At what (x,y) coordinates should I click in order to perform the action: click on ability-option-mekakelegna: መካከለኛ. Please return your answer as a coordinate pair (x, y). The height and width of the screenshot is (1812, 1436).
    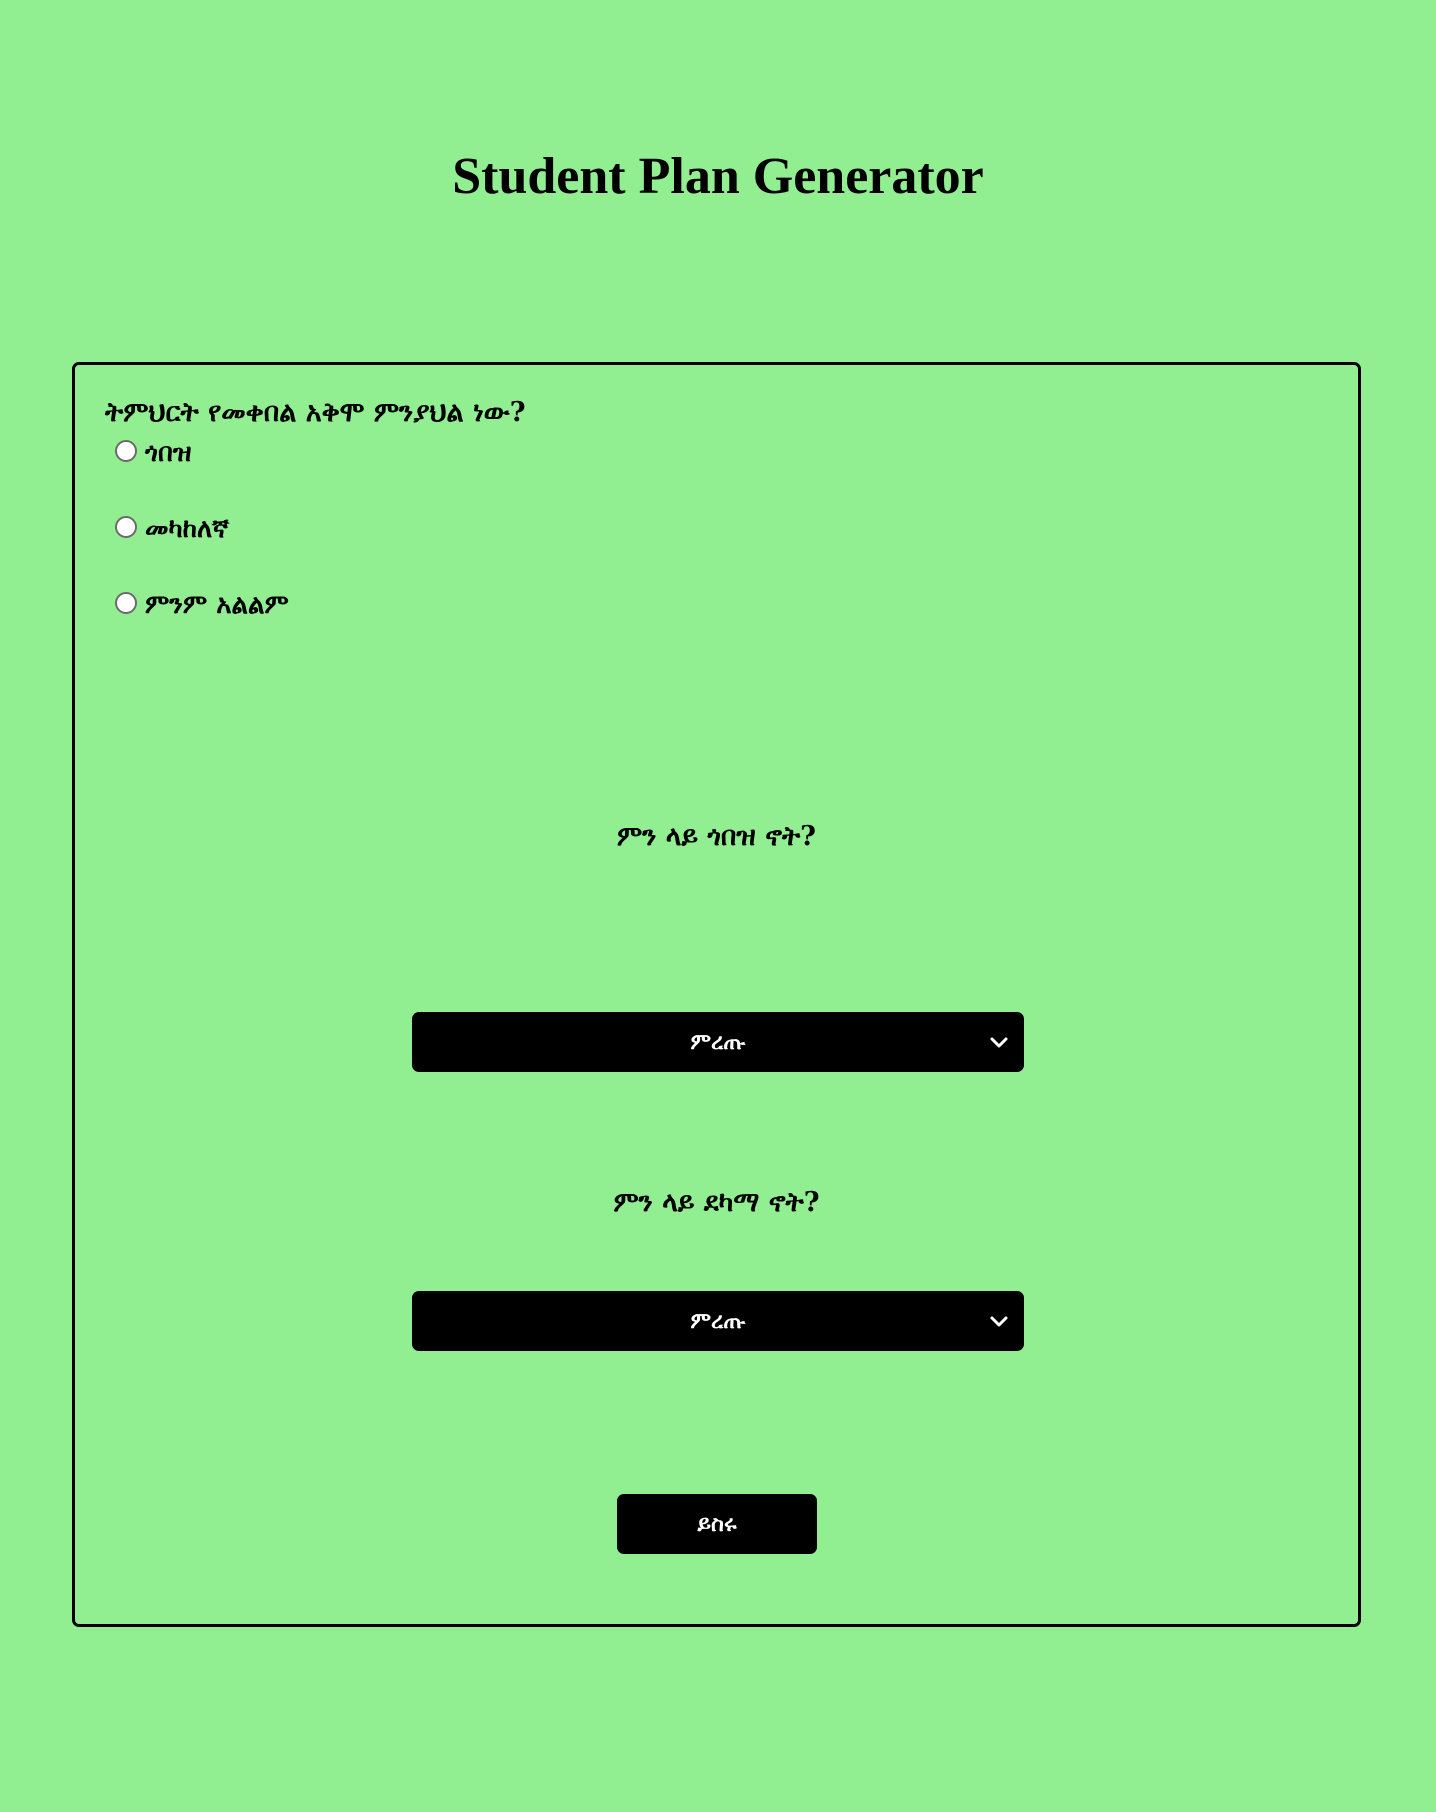
    Looking at the image, I should click on (172, 529).